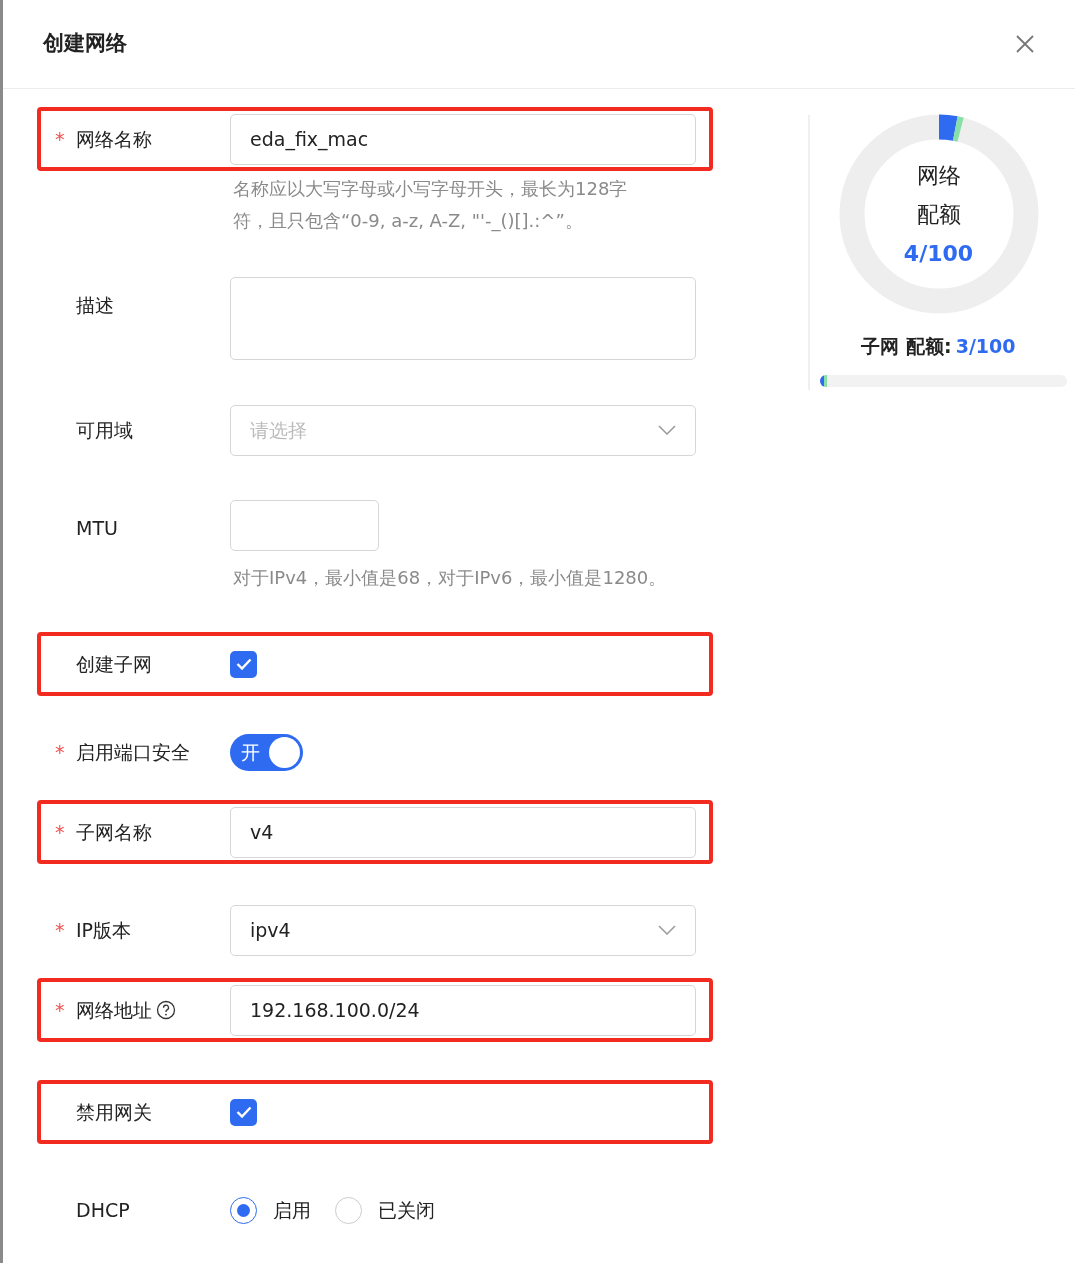 The height and width of the screenshot is (1263, 1075). Describe the element at coordinates (385, 1210) in the screenshot. I see `radio-option: 已关闭` at that location.